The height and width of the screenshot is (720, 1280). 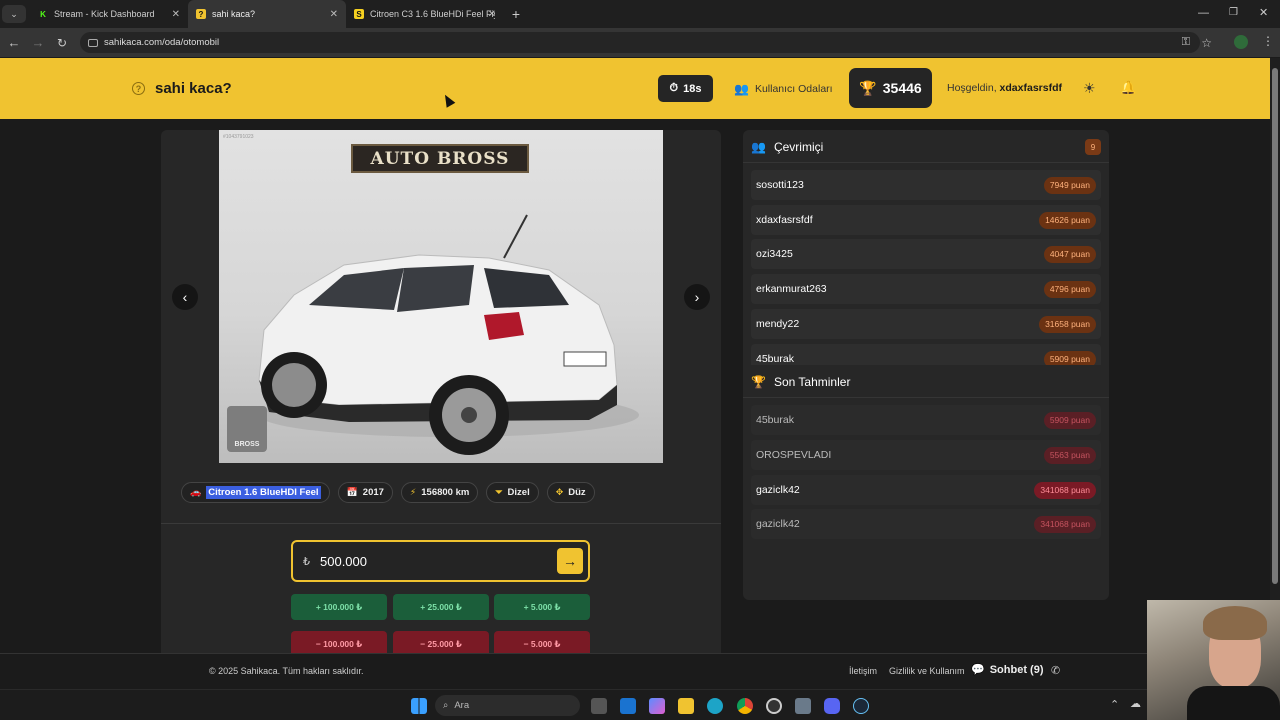 I want to click on welcome-text: Hoşgeldin, xdaxfasrsfdf, so click(x=1004, y=88).